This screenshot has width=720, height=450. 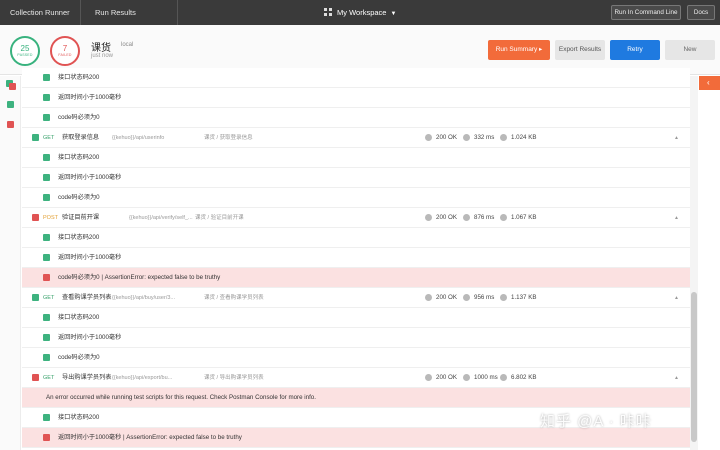 I want to click on retry-button: Retry, so click(x=635, y=50).